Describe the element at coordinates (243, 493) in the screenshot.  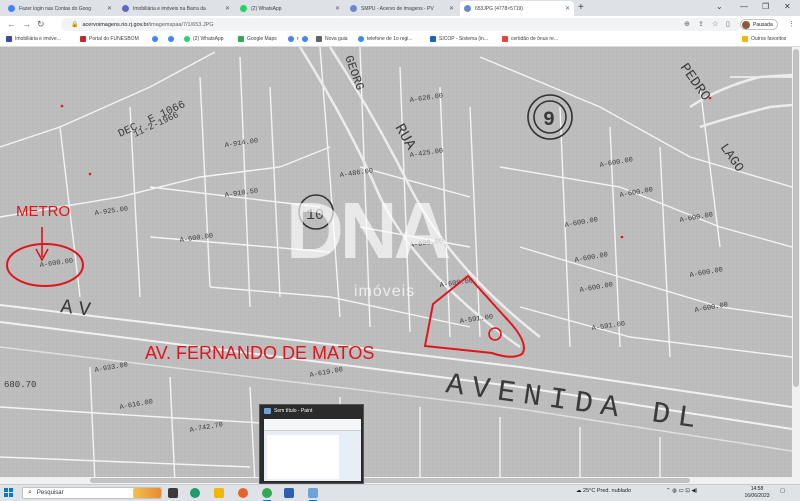
I see `firefox-icon` at that location.